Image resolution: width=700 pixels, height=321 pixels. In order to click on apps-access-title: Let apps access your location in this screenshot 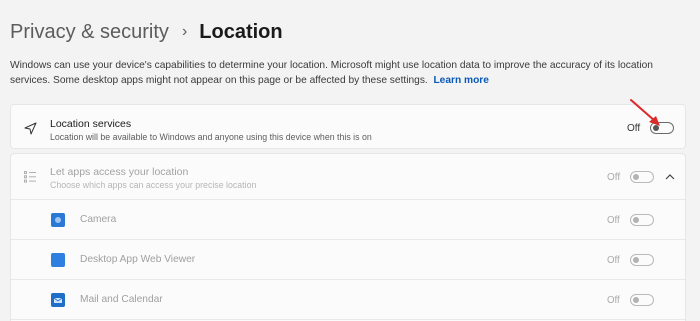, I will do `click(119, 172)`.